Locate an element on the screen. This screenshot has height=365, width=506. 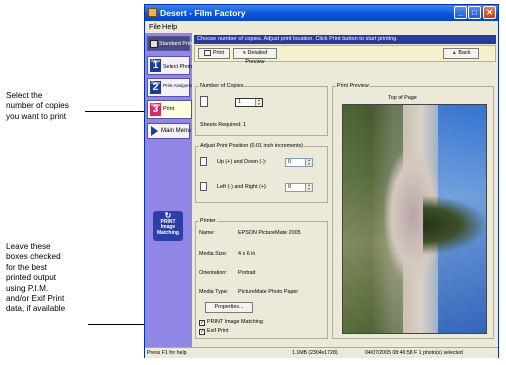
document-icon is located at coordinates (204, 101).